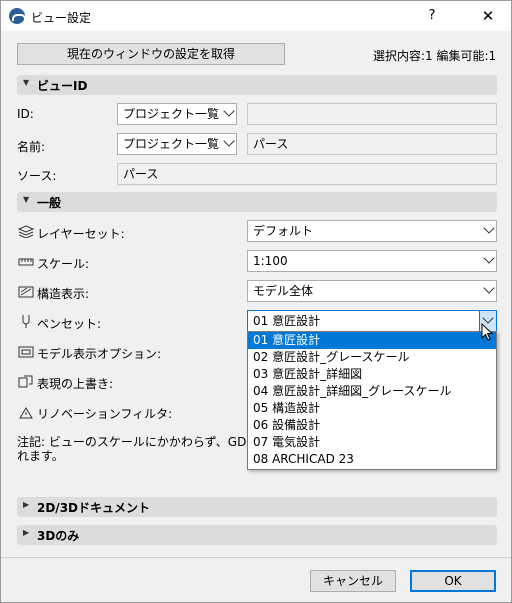 The width and height of the screenshot is (512, 603). I want to click on section-view-id: ▼ ビューID, so click(257, 85).